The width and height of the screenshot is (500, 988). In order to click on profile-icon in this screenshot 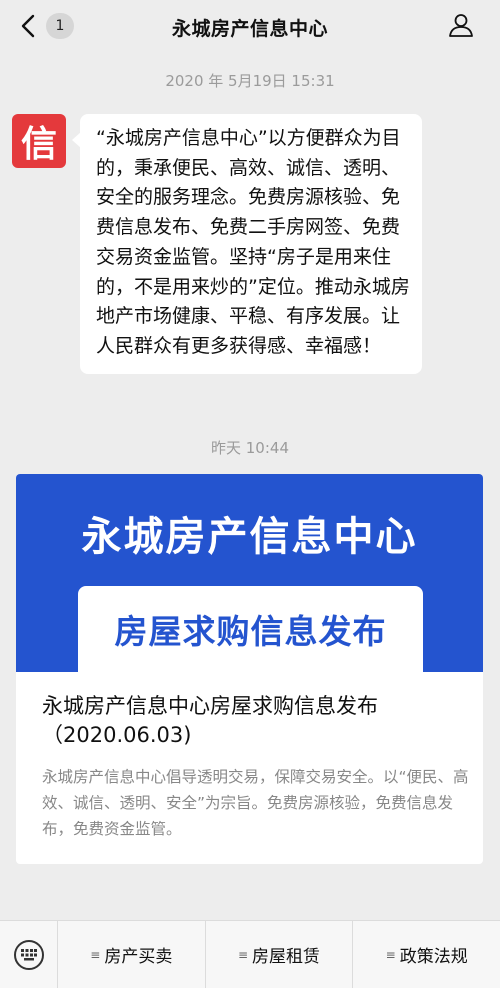, I will do `click(461, 25)`.